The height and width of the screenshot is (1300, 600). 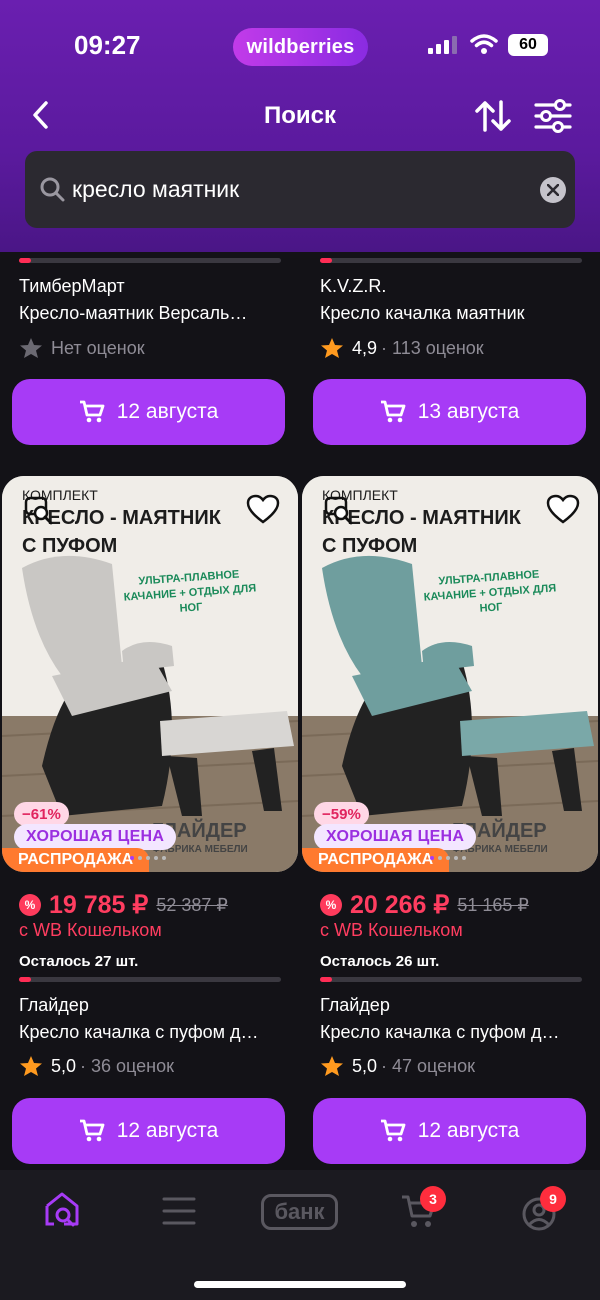 I want to click on rating-count: · 36 оценок, so click(x=127, y=1065).